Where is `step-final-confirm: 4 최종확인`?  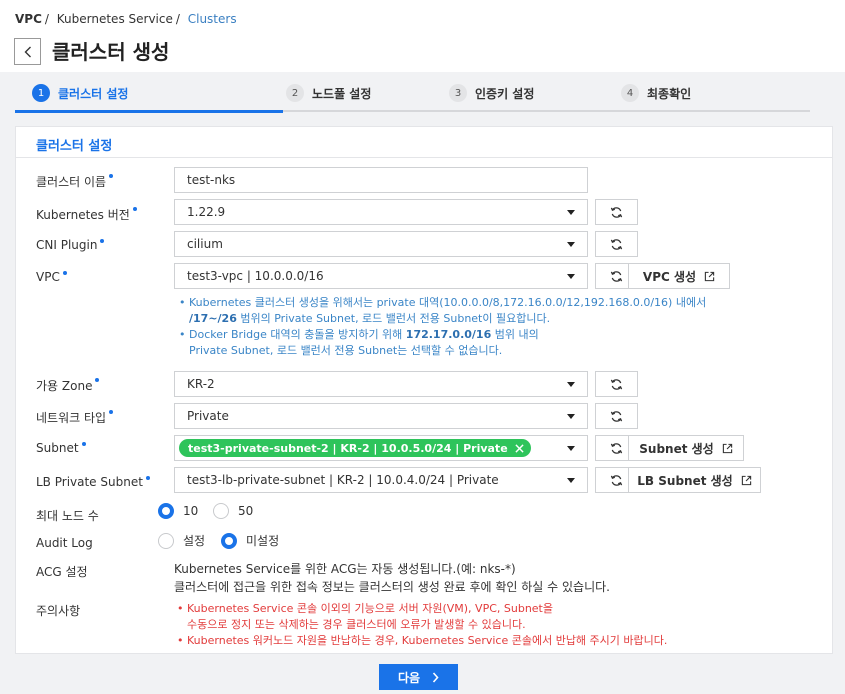 step-final-confirm: 4 최종확인 is located at coordinates (656, 93).